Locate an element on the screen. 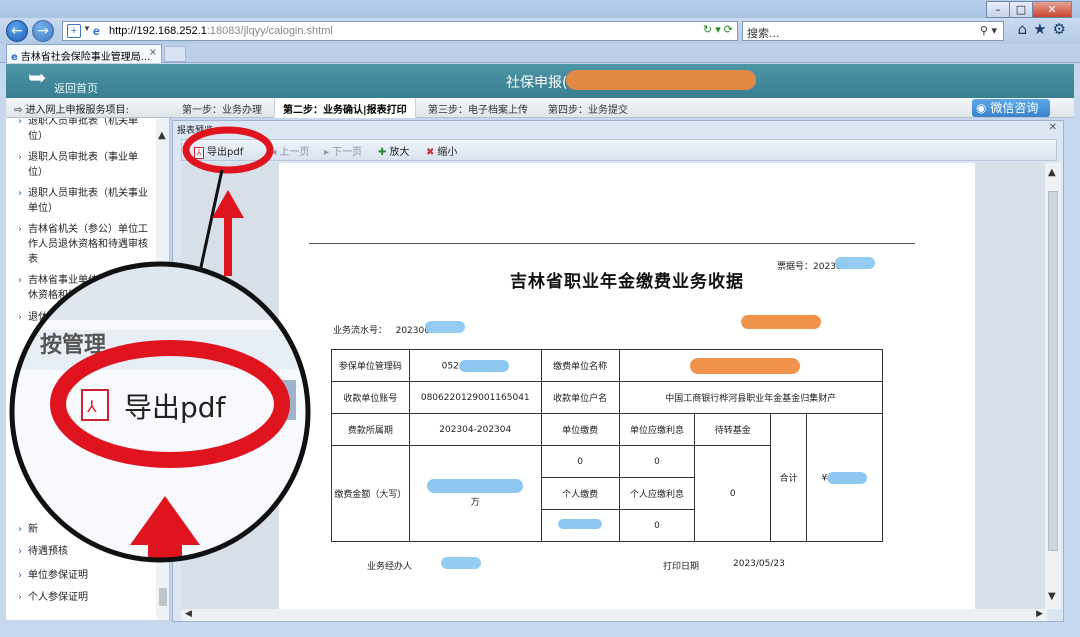 The image size is (1080, 637). viewer-vertical-scrollbar: ▲ ▼ is located at coordinates (1053, 386).